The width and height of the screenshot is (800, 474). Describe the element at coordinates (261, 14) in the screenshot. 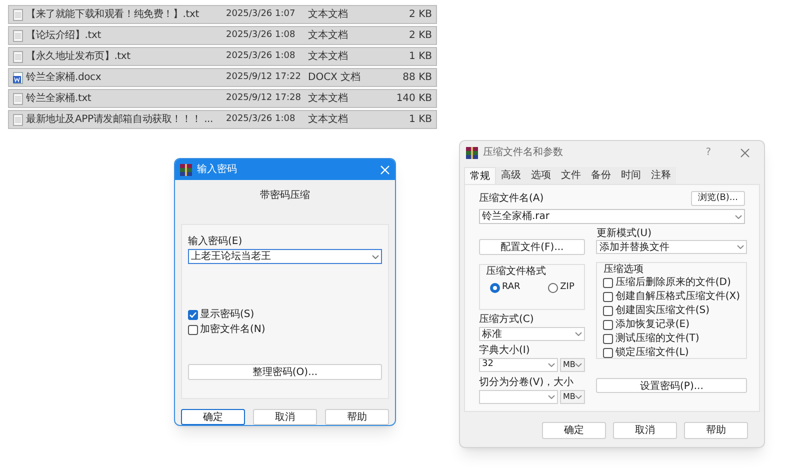

I see `file-date: 2025/3/26 1:07` at that location.